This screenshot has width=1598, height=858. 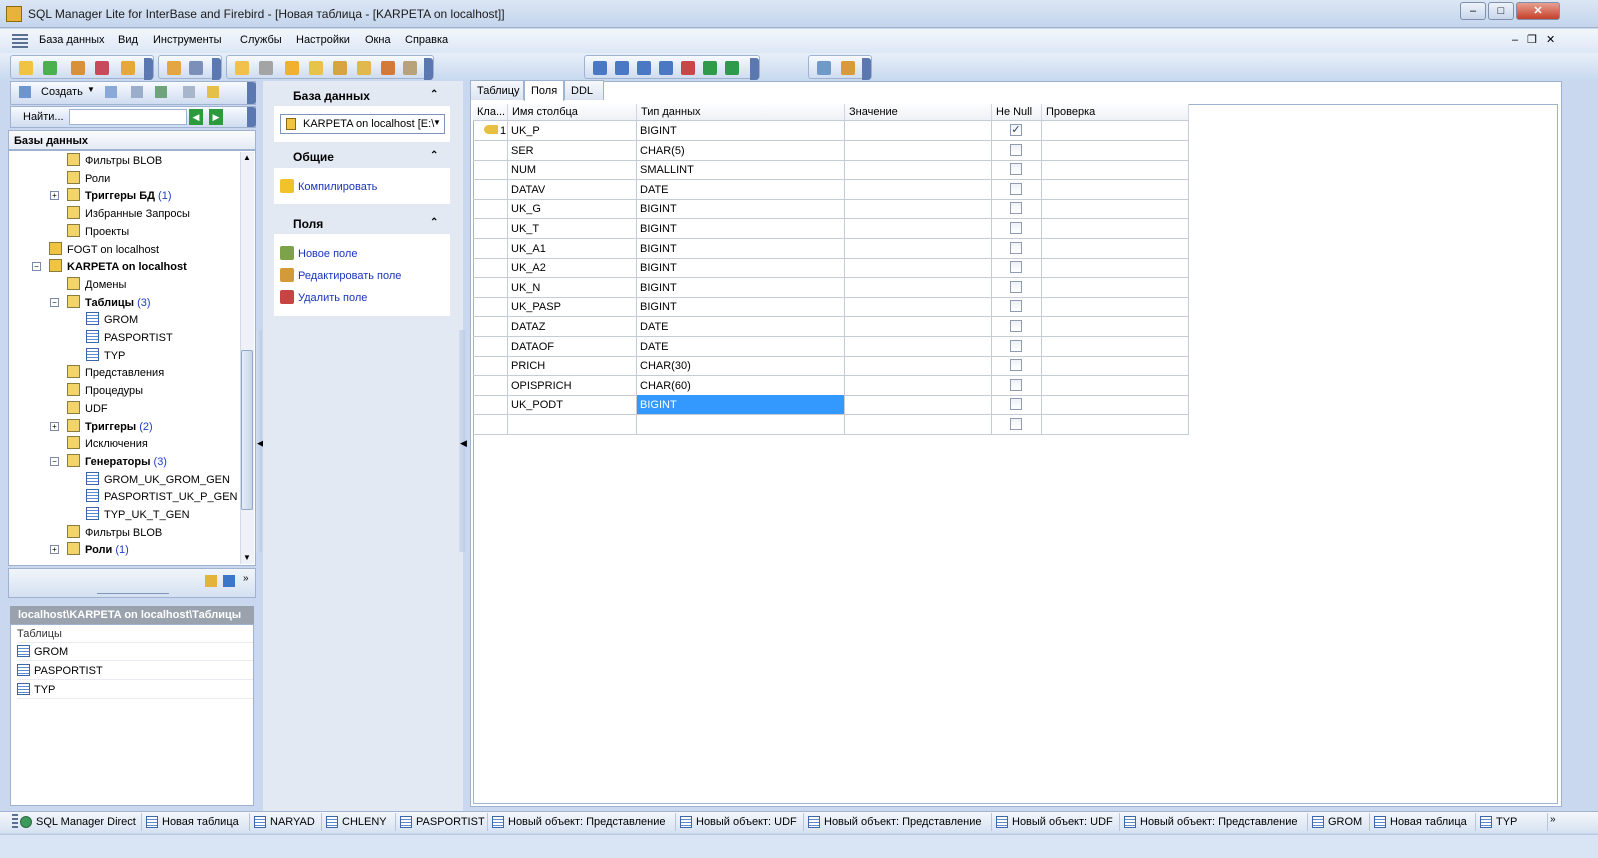 What do you see at coordinates (741, 385) in the screenshot?
I see `data-type-cell: CHAR(60)` at bounding box center [741, 385].